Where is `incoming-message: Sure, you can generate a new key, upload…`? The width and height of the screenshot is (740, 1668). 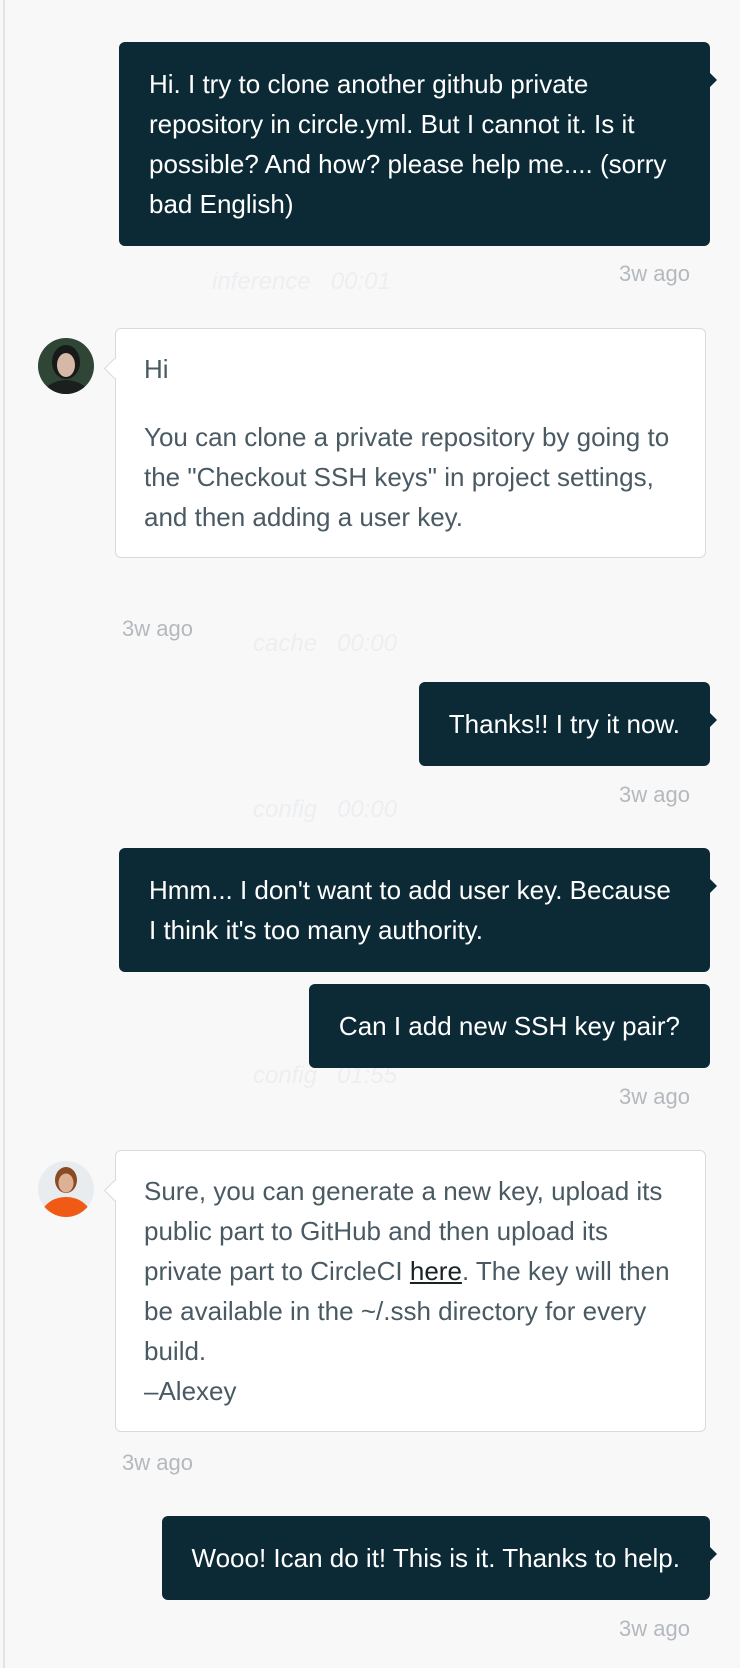
incoming-message: Sure, you can generate a new key, upload… is located at coordinates (410, 1291).